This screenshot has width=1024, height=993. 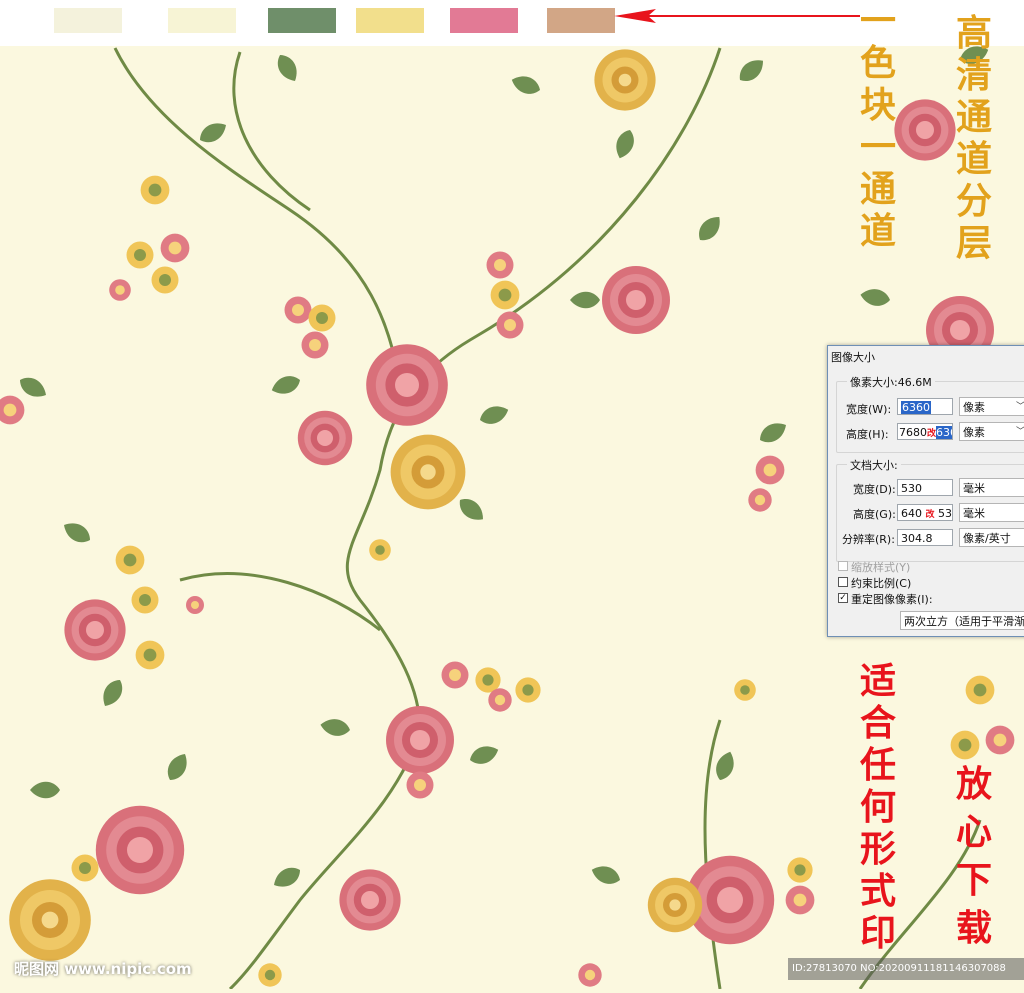 I want to click on resolution-unit-select: 像素/英寸, so click(x=991, y=537).